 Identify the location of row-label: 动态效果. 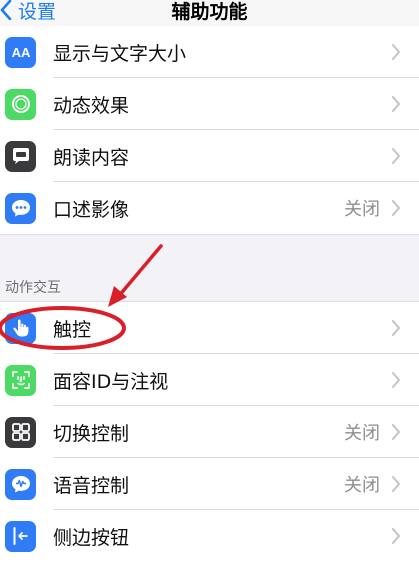
(91, 105).